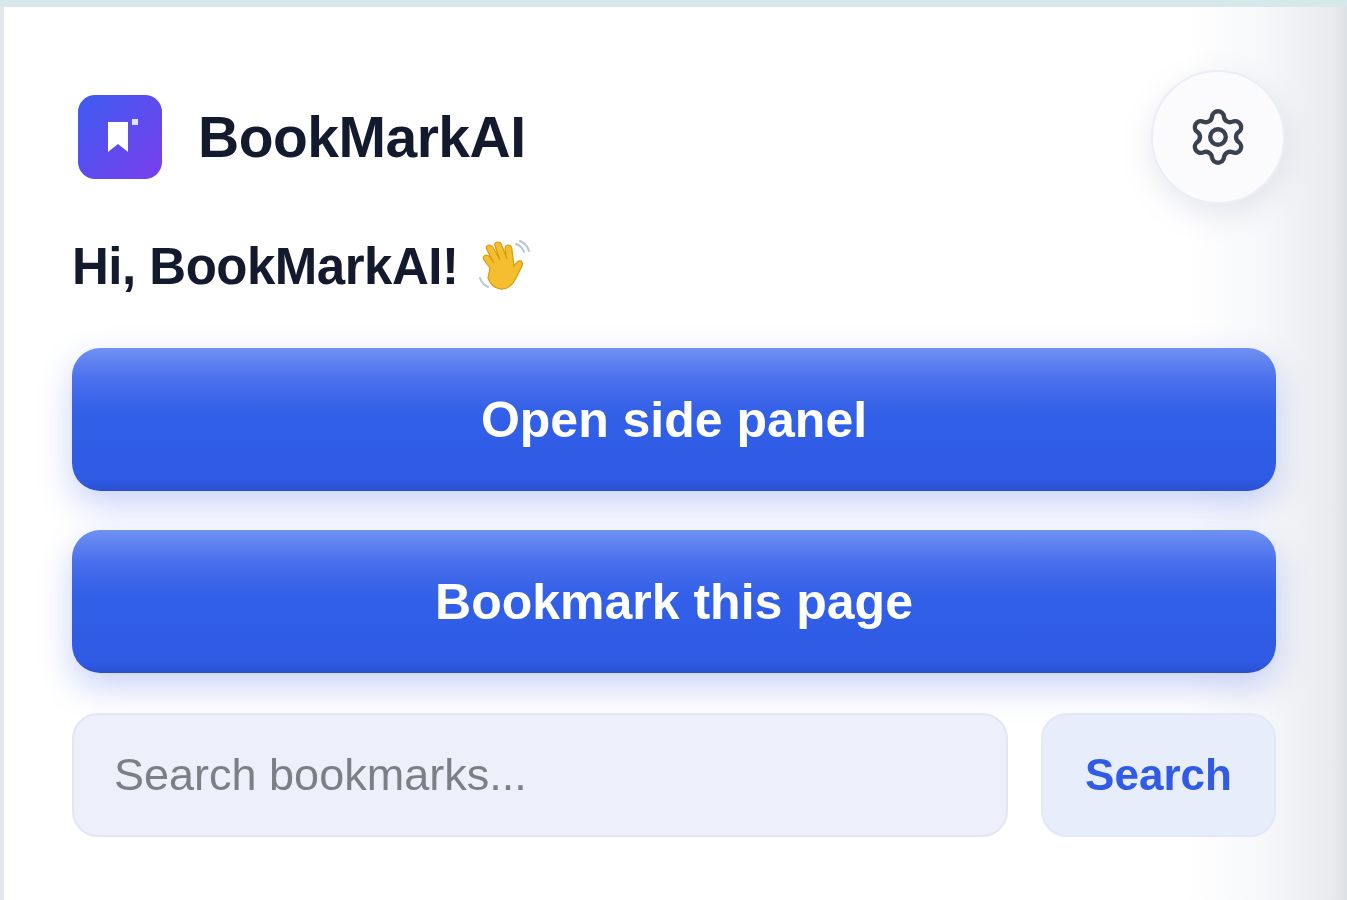  Describe the element at coordinates (674, 601) in the screenshot. I see `action-button: Bookmark this page` at that location.